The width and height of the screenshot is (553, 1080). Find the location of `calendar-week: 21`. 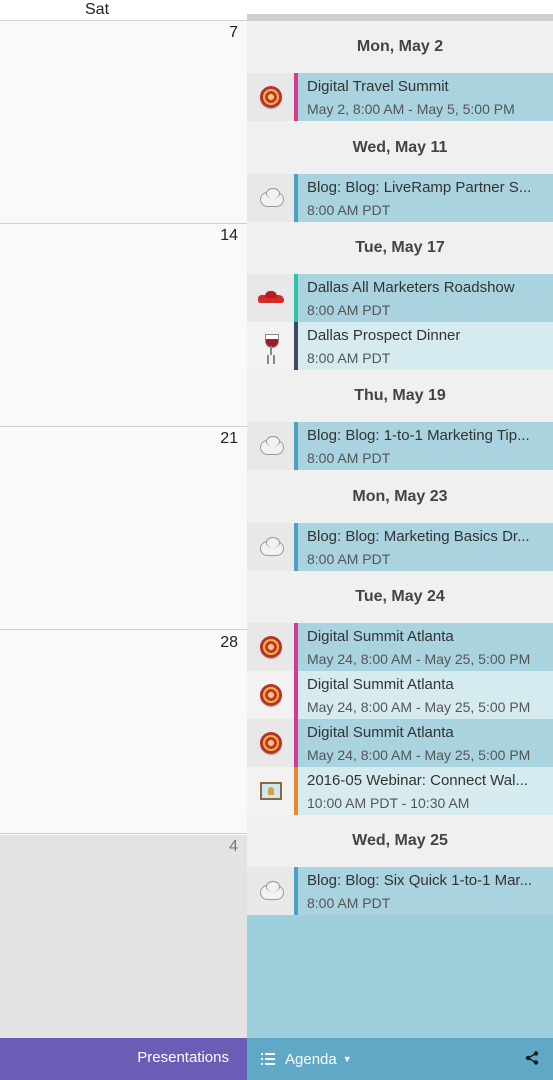

calendar-week: 21 is located at coordinates (123, 528).